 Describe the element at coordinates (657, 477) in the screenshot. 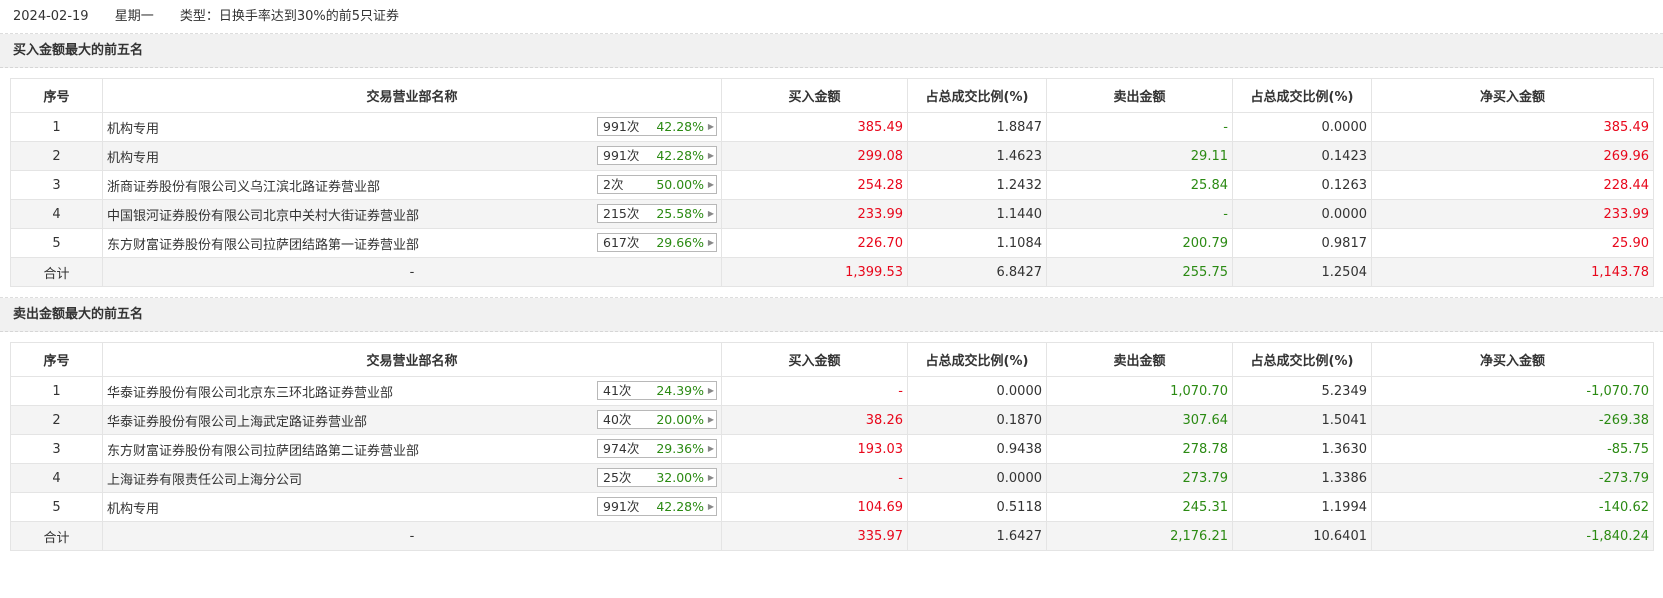

I see `branch-stats-badge: 25次 32.00% ▶` at that location.